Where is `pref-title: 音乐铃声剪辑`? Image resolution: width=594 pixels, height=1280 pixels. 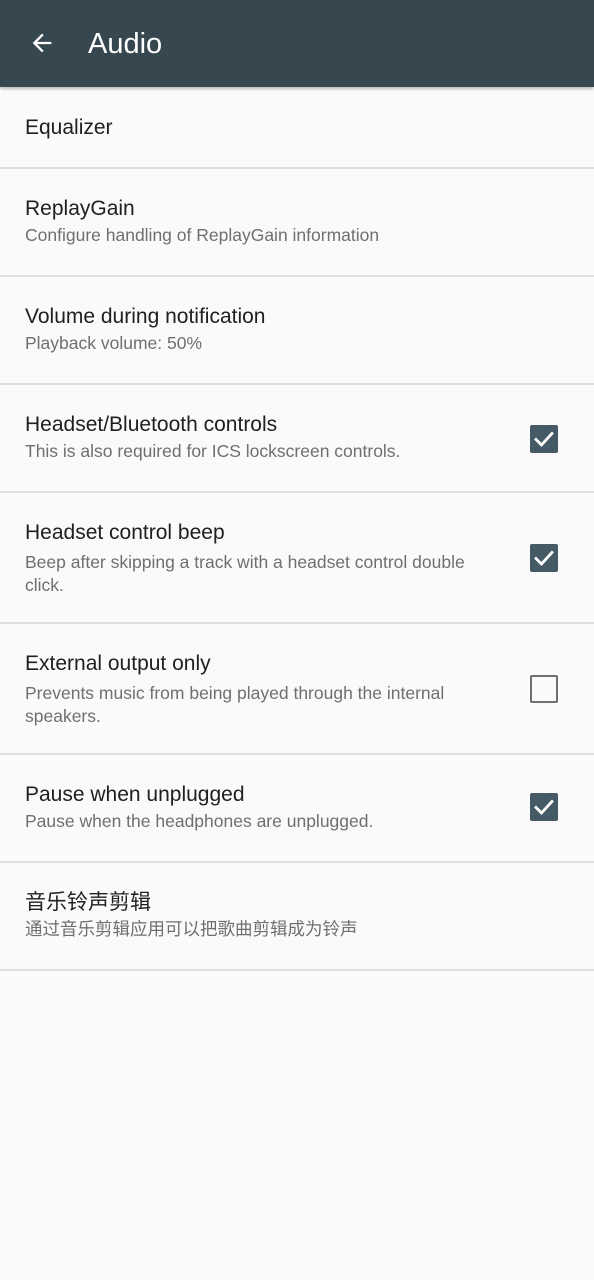
pref-title: 音乐铃声剪辑 is located at coordinates (88, 902).